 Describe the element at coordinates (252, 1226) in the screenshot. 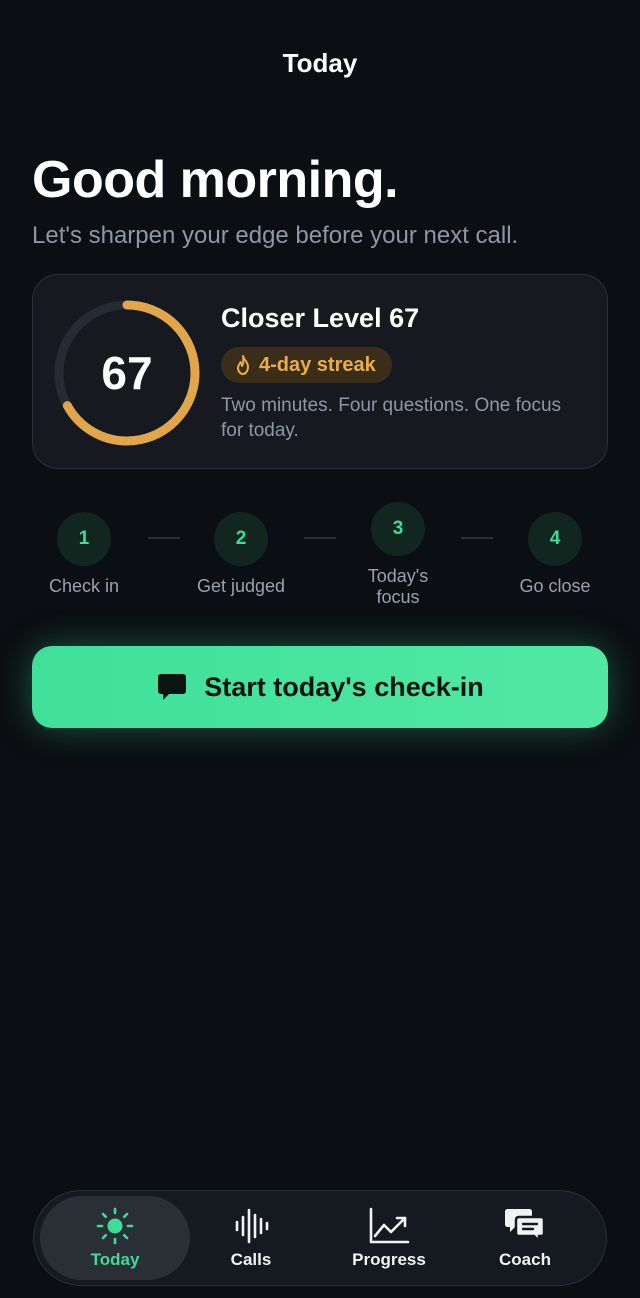

I see `waveform-icon` at that location.